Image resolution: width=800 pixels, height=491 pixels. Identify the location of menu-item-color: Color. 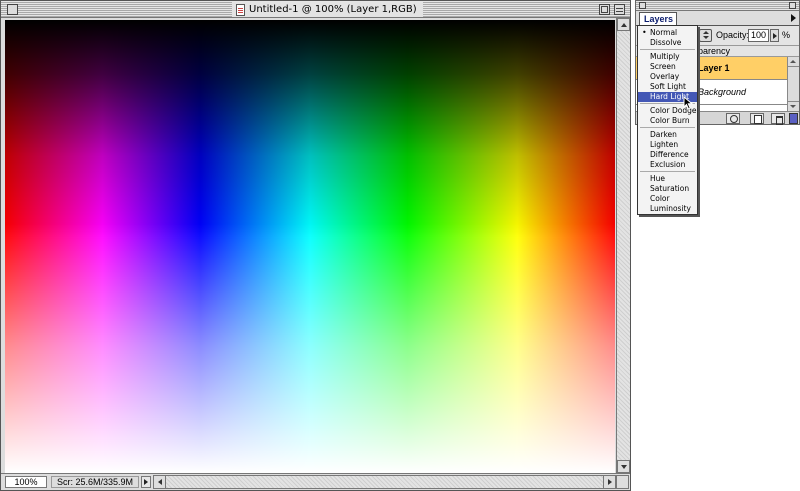
(667, 199).